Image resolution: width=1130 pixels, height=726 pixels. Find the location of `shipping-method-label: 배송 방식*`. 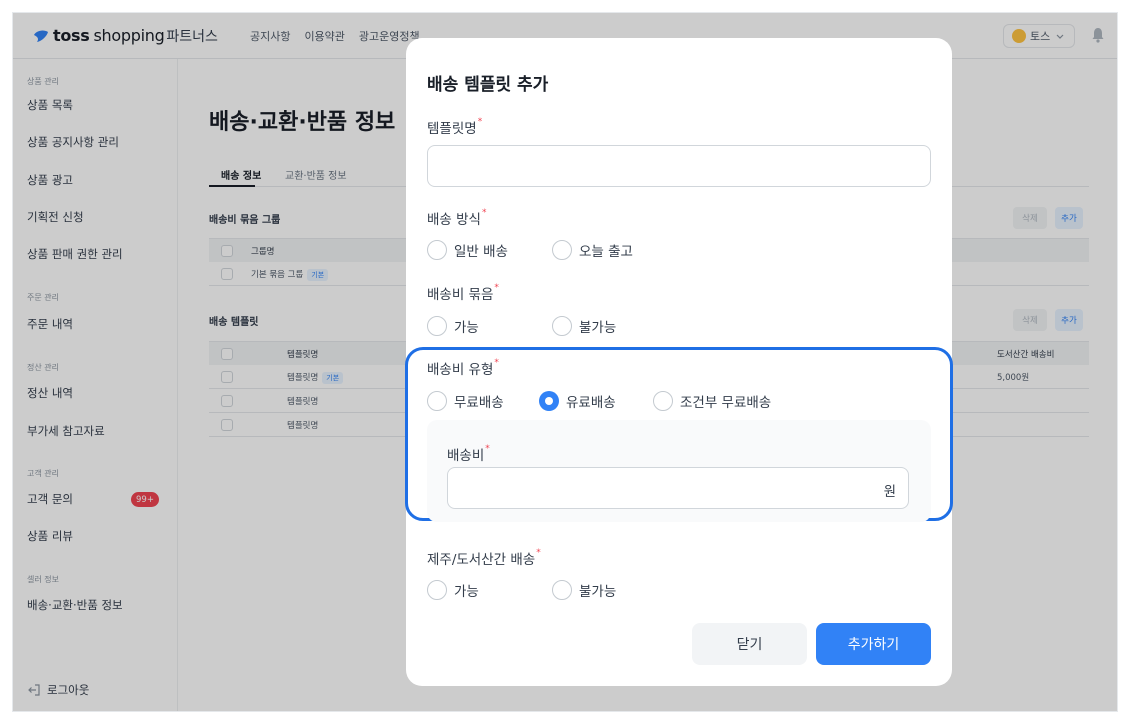

shipping-method-label: 배송 방식* is located at coordinates (456, 218).